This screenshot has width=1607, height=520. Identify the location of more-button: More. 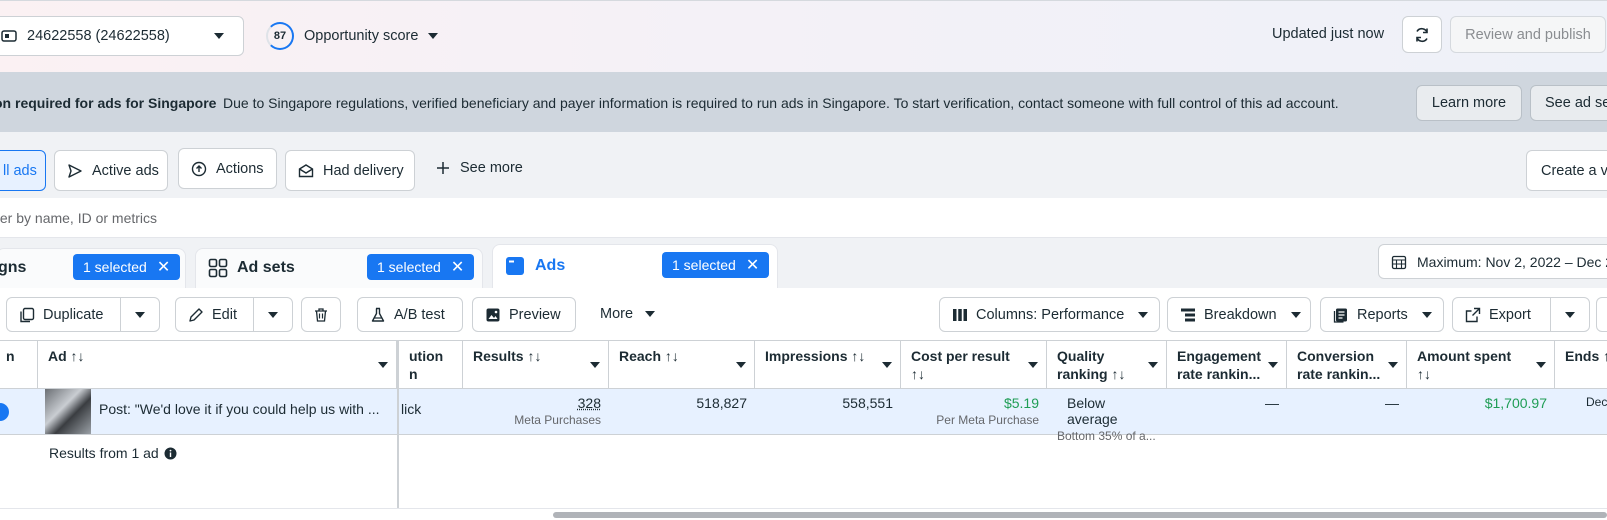
(627, 314).